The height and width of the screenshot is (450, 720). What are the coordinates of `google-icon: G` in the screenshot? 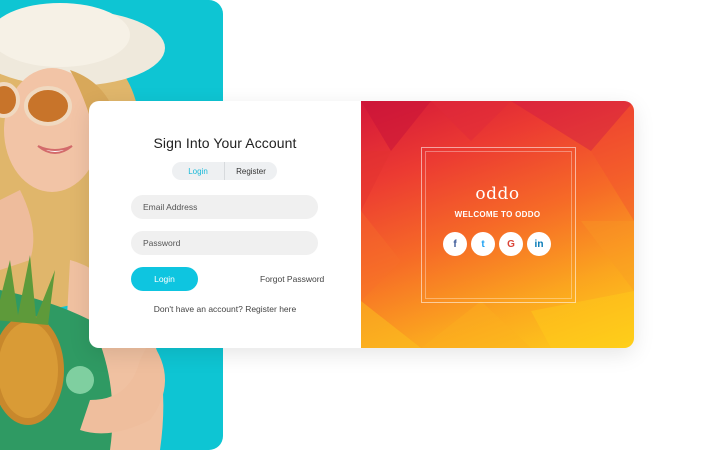 It's located at (511, 244).